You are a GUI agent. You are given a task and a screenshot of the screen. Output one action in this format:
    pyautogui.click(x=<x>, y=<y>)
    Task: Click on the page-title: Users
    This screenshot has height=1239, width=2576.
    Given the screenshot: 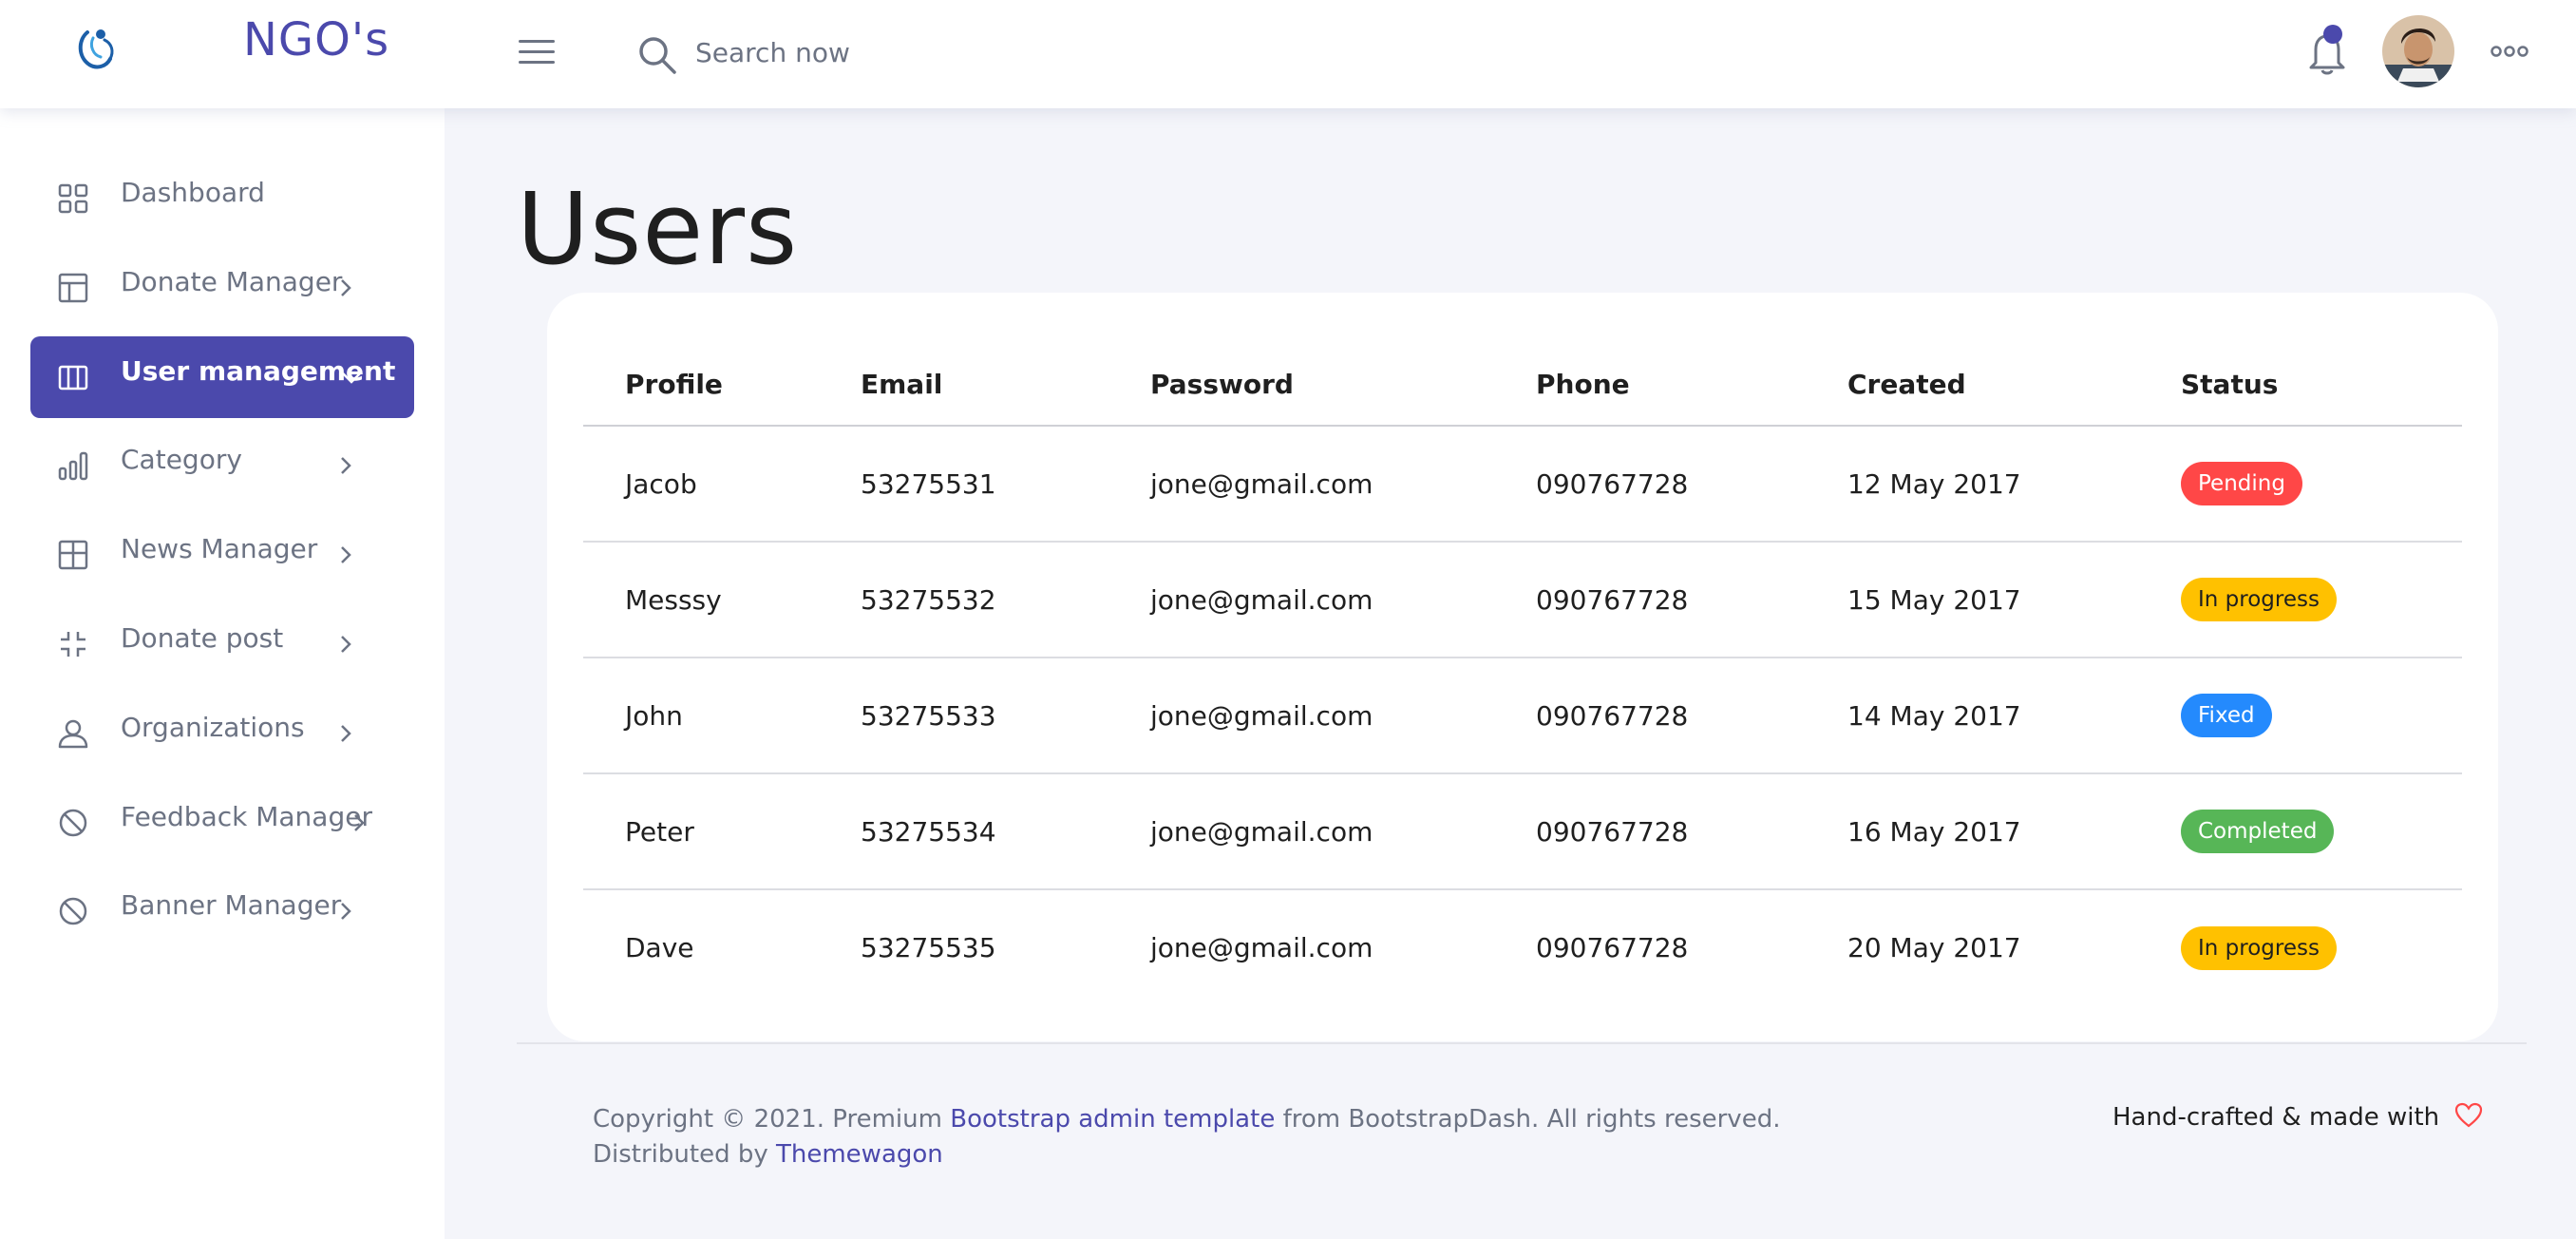 What is the action you would take?
    pyautogui.click(x=658, y=229)
    